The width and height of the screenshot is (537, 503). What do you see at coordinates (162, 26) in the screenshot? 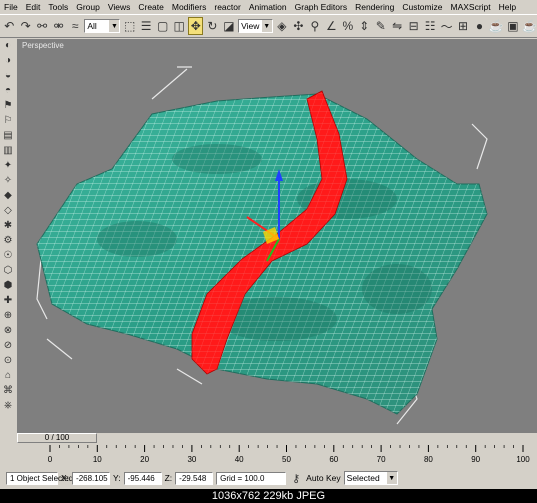
I see `region-select-icon: ▢` at bounding box center [162, 26].